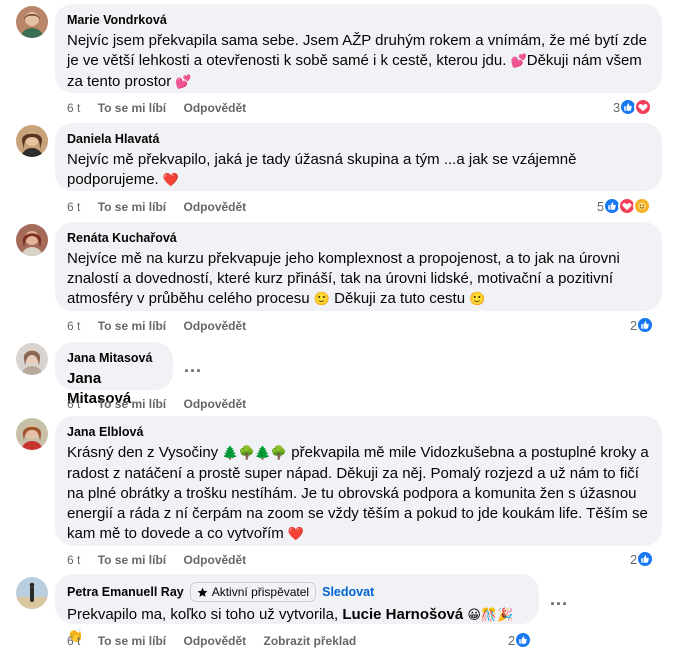  What do you see at coordinates (348, 592) in the screenshot?
I see `follow-link: Sledovat` at bounding box center [348, 592].